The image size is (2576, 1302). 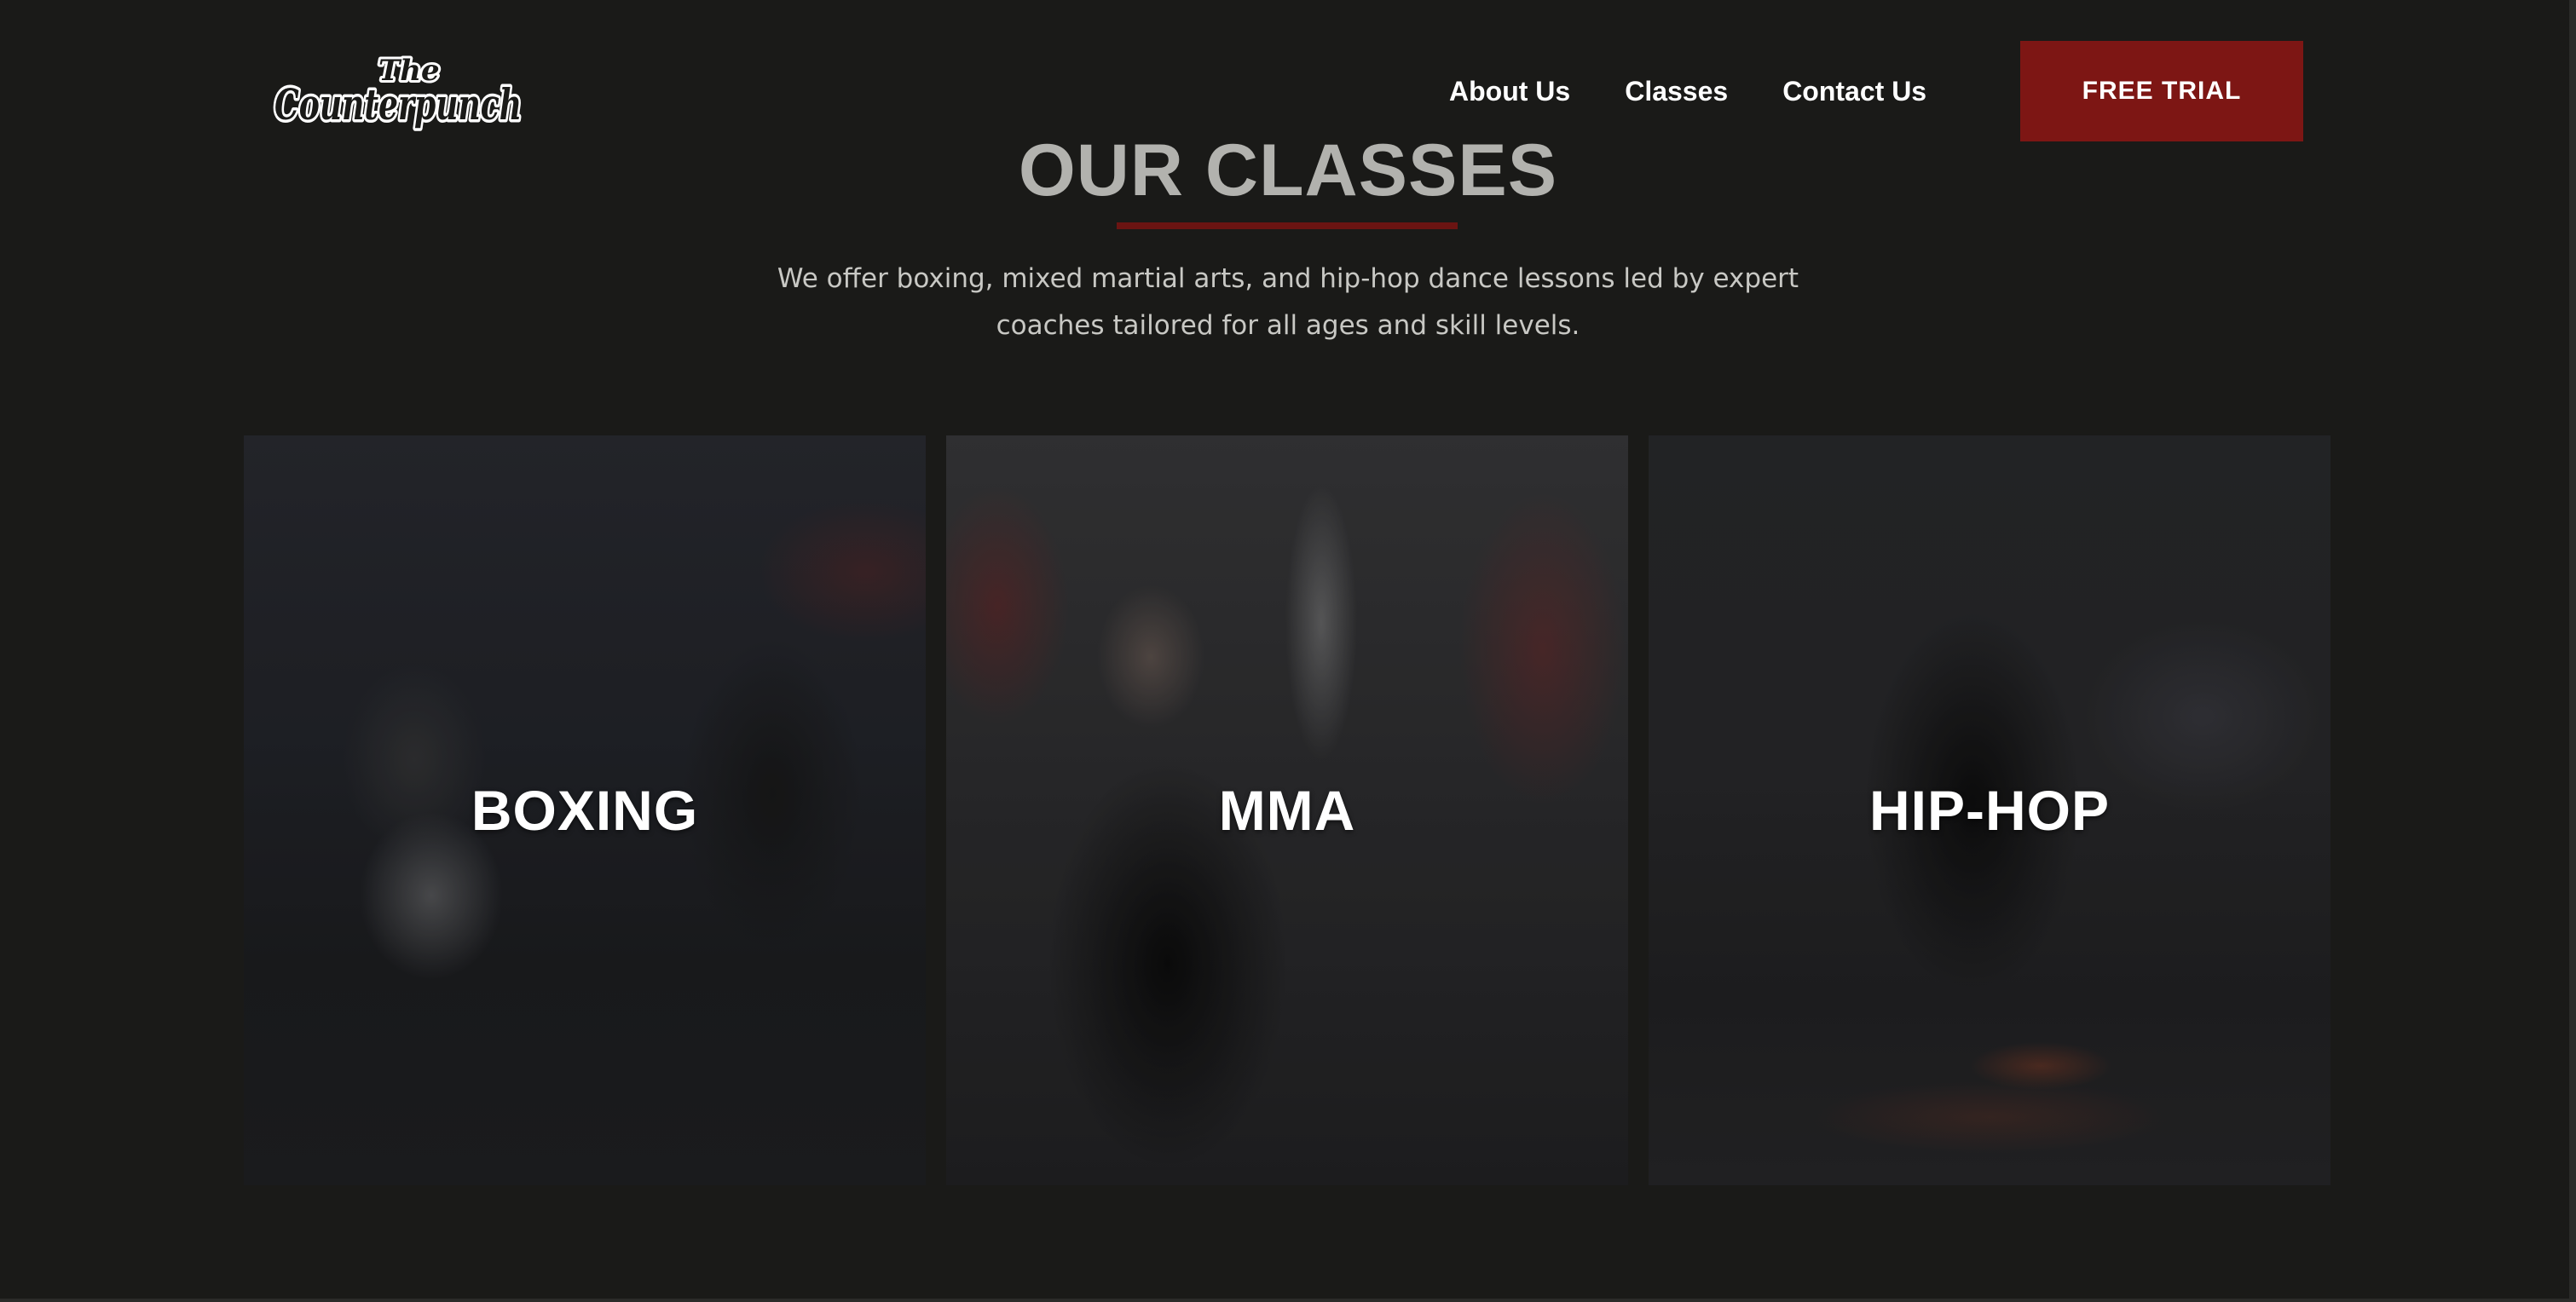 What do you see at coordinates (1676, 91) in the screenshot?
I see `nav-classes: Classes` at bounding box center [1676, 91].